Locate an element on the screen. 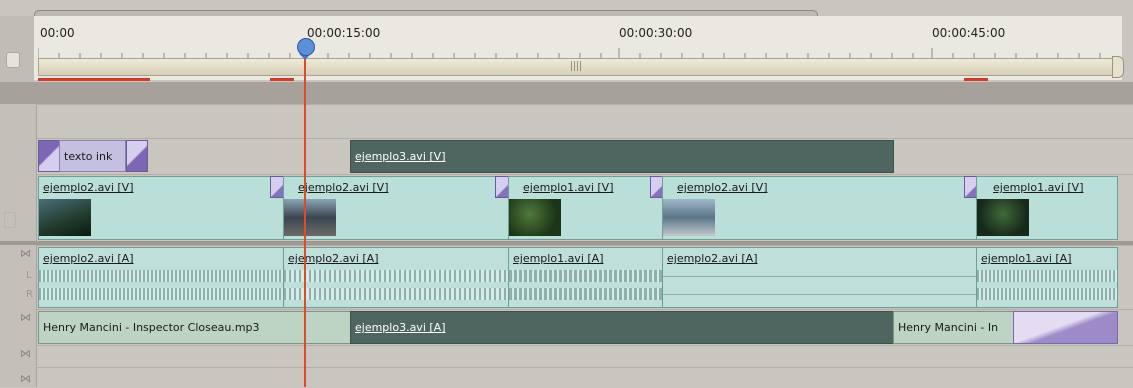 This screenshot has height=388, width=1133. audio-clip: Henry Mancini - In is located at coordinates (954, 327).